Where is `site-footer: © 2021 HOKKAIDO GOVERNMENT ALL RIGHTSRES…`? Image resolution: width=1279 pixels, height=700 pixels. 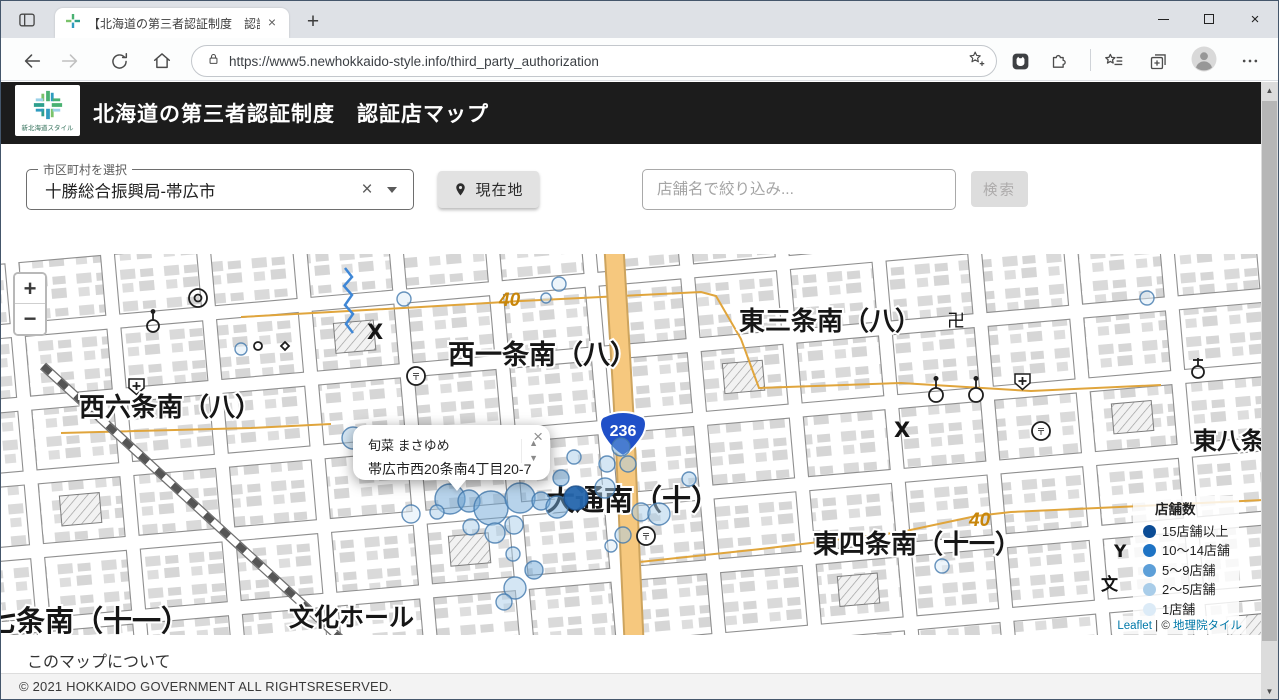 site-footer: © 2021 HOKKAIDO GOVERNMENT ALL RIGHTSRES… is located at coordinates (632, 686).